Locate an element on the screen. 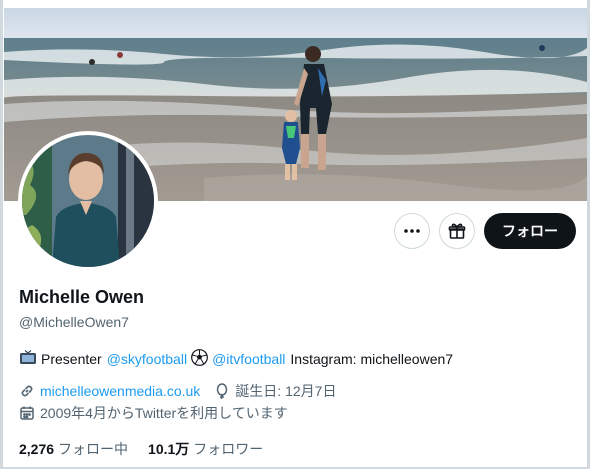 This screenshot has height=469, width=590. link-icon is located at coordinates (27, 391).